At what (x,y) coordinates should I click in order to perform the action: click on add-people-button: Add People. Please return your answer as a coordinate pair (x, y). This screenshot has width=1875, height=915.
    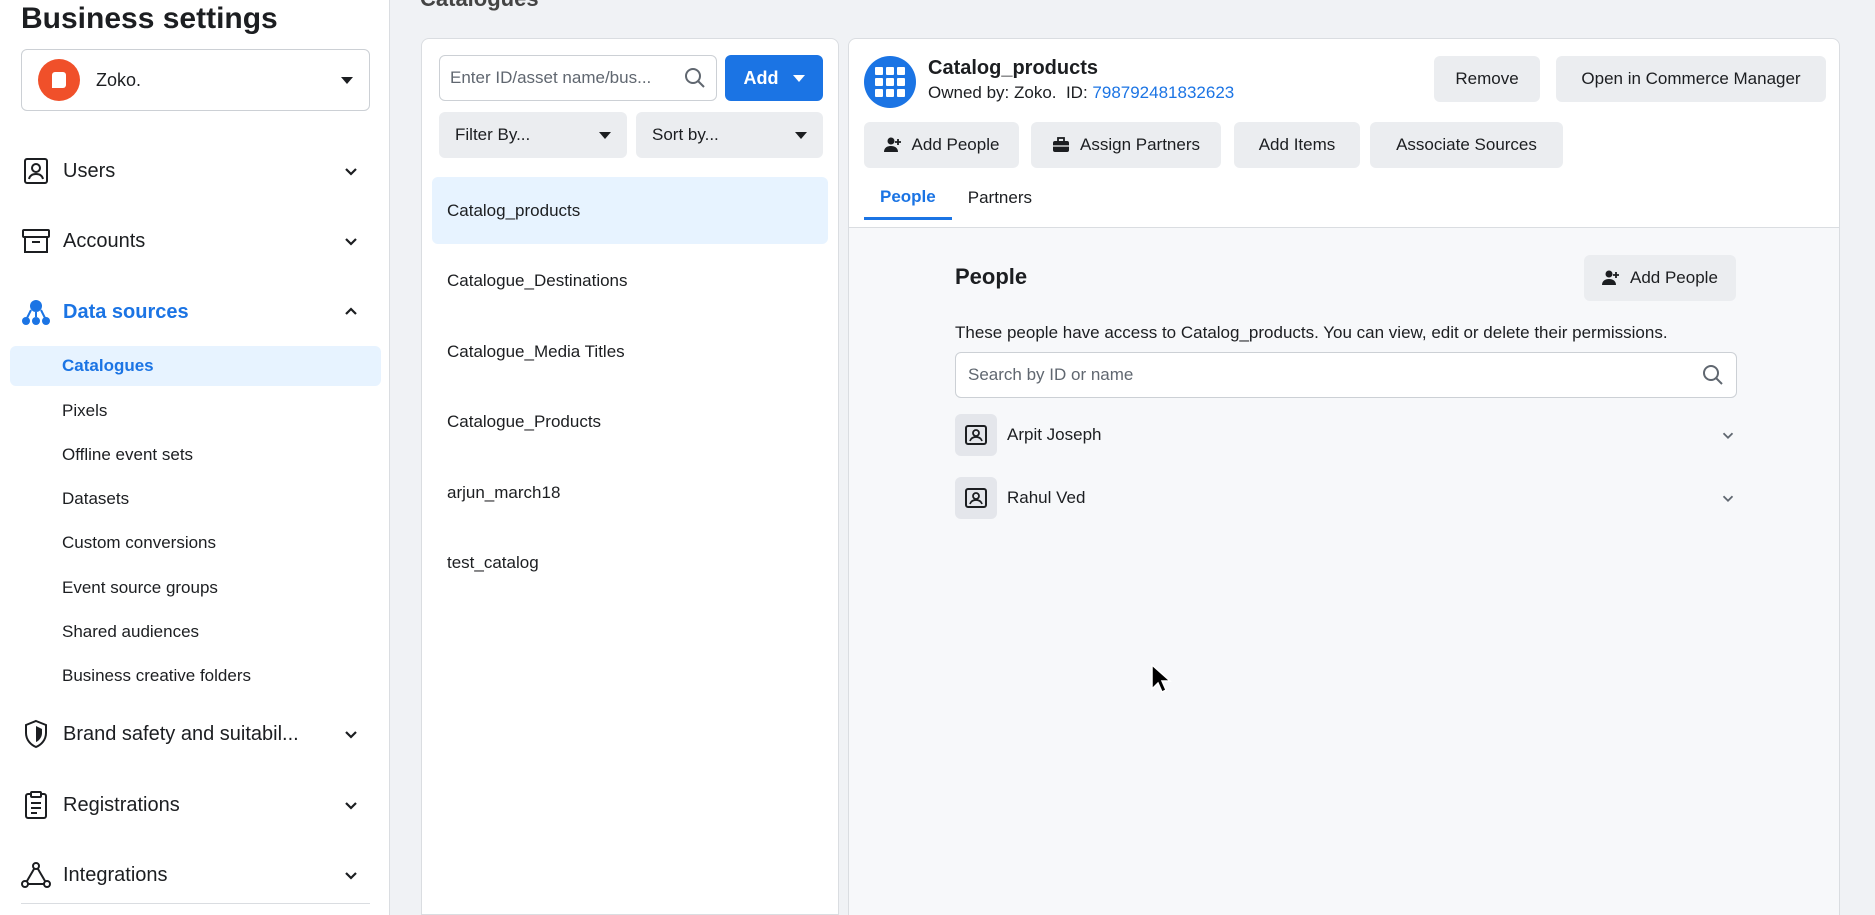
    Looking at the image, I should click on (941, 145).